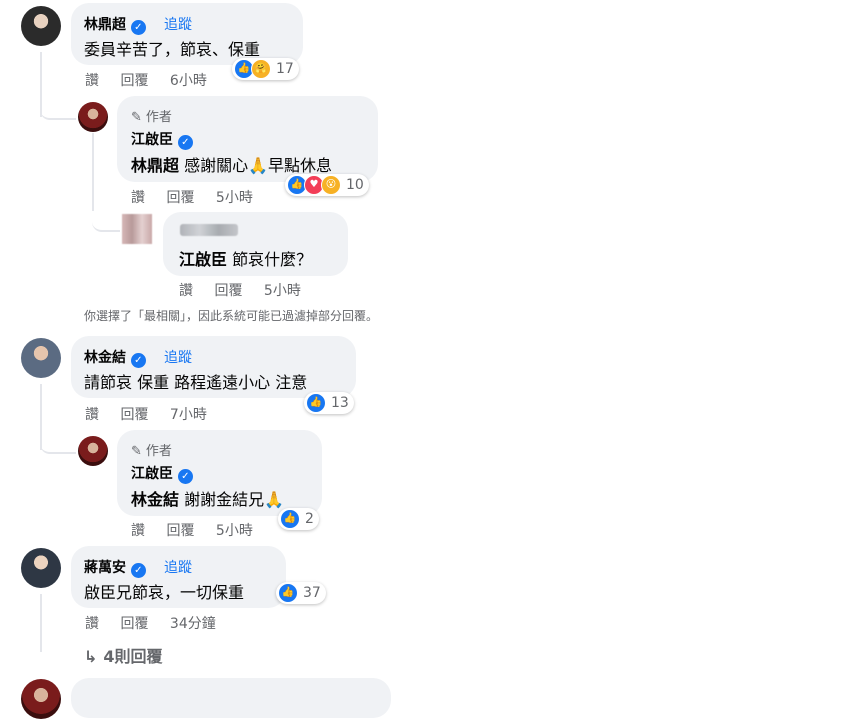 This screenshot has width=851, height=719. Describe the element at coordinates (123, 655) in the screenshot. I see `view-more-replies-link: ↳ 4則回覆` at that location.